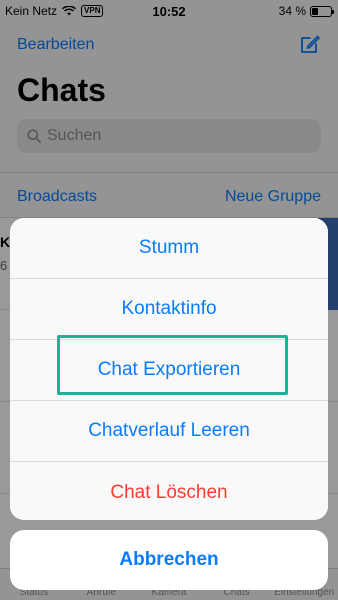  I want to click on export-chat-button: Chat Exportieren, so click(169, 370).